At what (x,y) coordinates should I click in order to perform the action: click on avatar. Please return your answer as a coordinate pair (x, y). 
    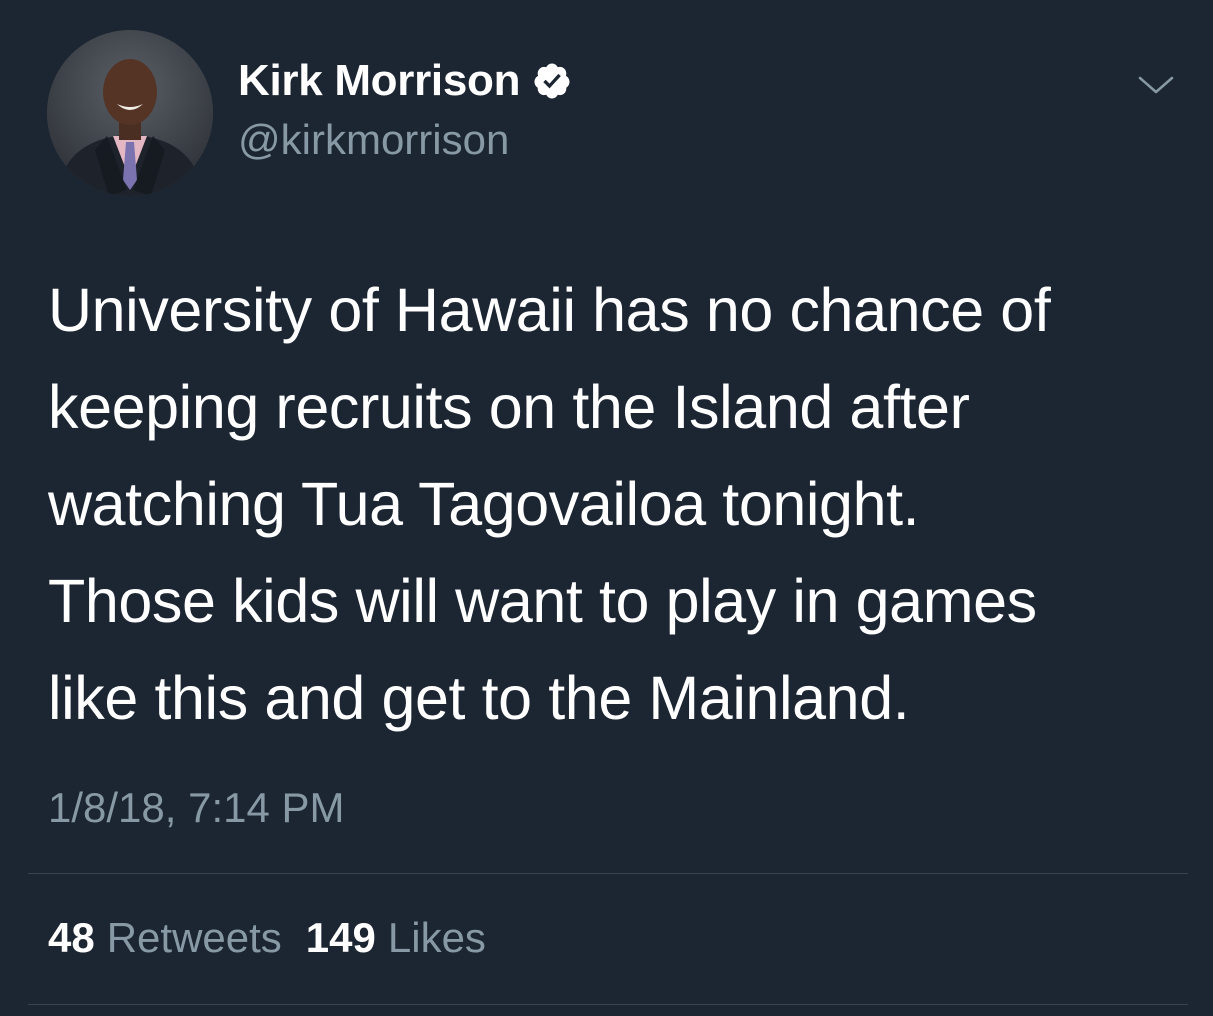
    Looking at the image, I should click on (130, 113).